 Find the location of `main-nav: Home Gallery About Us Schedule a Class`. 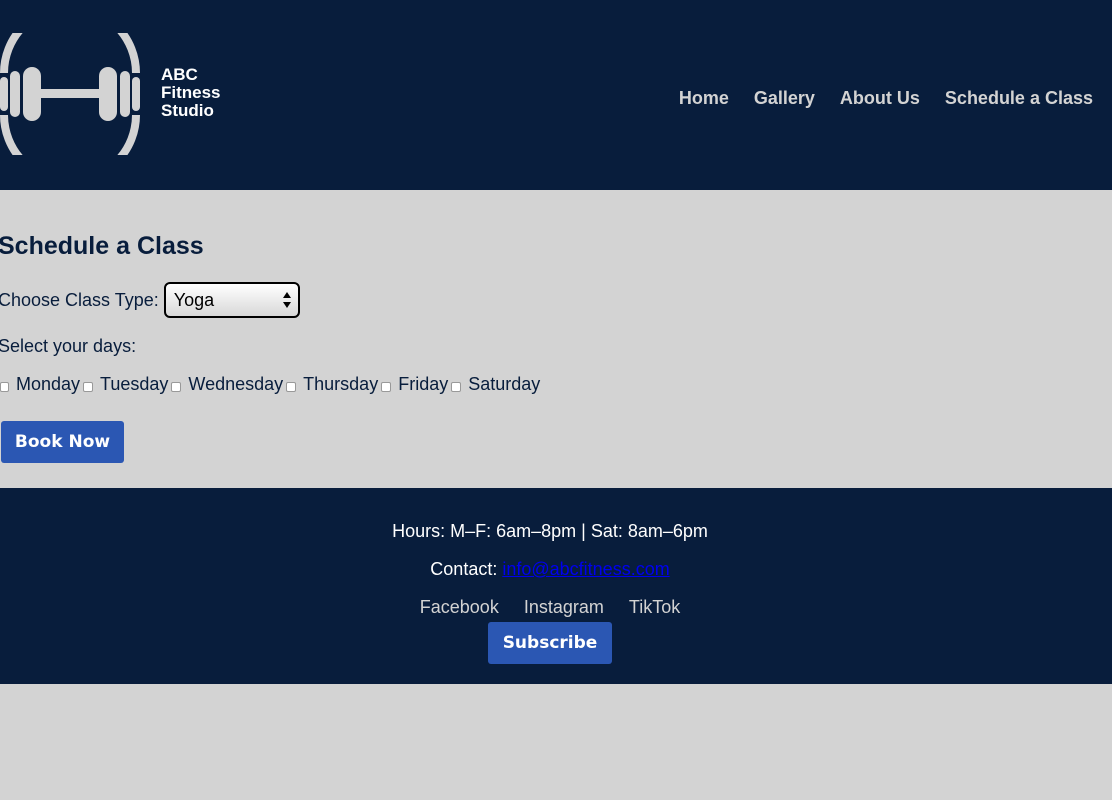

main-nav: Home Gallery About Us Schedule a Class is located at coordinates (886, 98).